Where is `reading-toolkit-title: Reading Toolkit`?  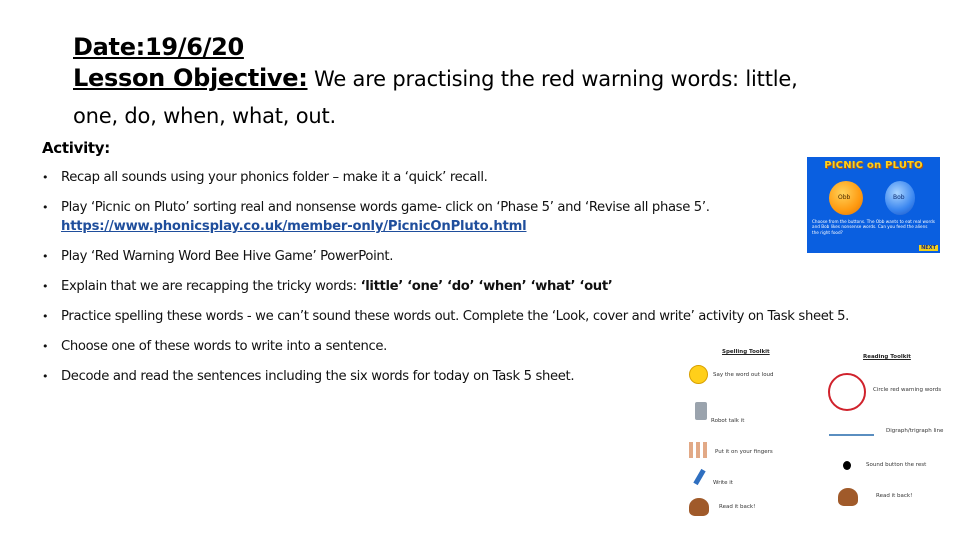
reading-toolkit-title: Reading Toolkit is located at coordinates (887, 357).